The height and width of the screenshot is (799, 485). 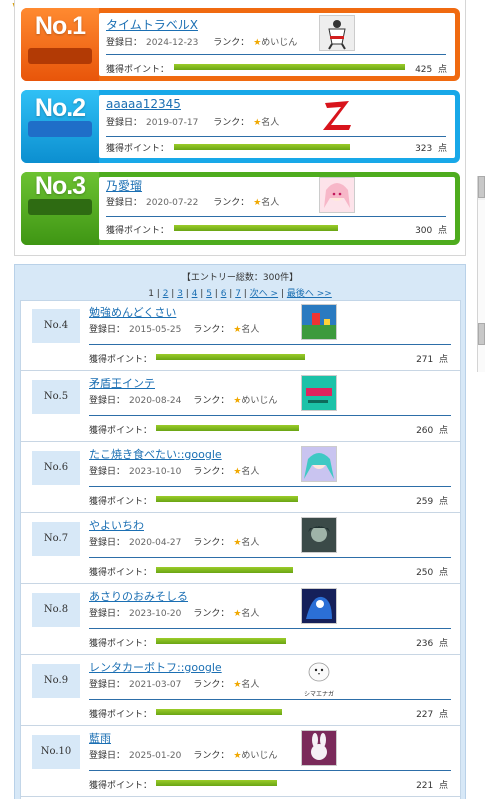 I want to click on rank-number: No.5, so click(x=56, y=397).